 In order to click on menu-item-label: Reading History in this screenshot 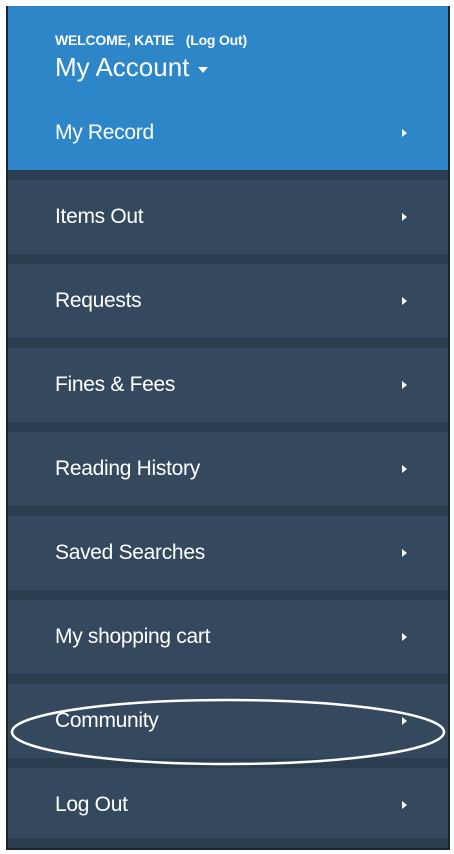, I will do `click(127, 468)`.